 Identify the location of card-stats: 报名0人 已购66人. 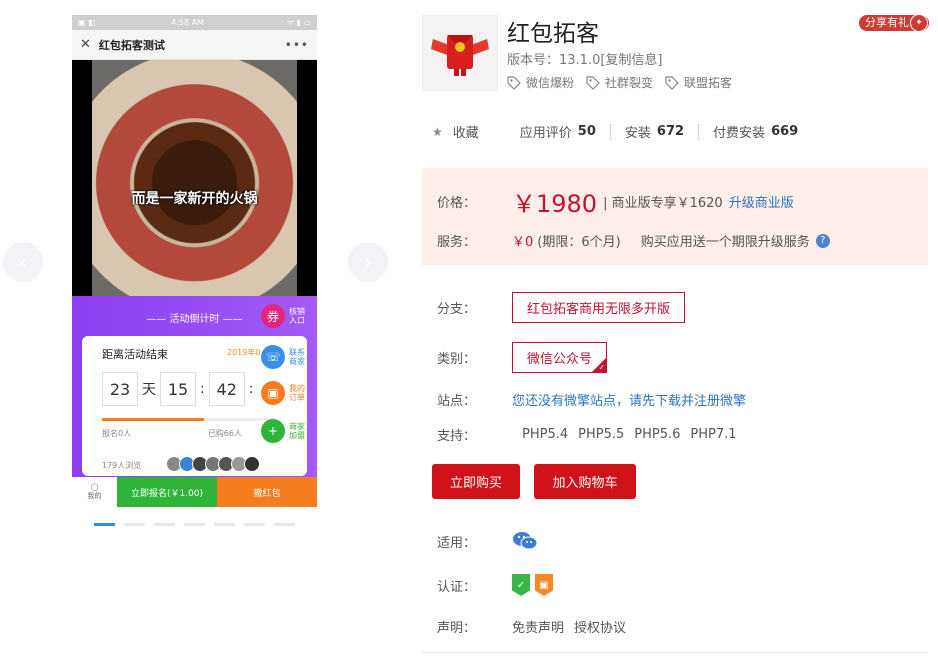
(187, 433).